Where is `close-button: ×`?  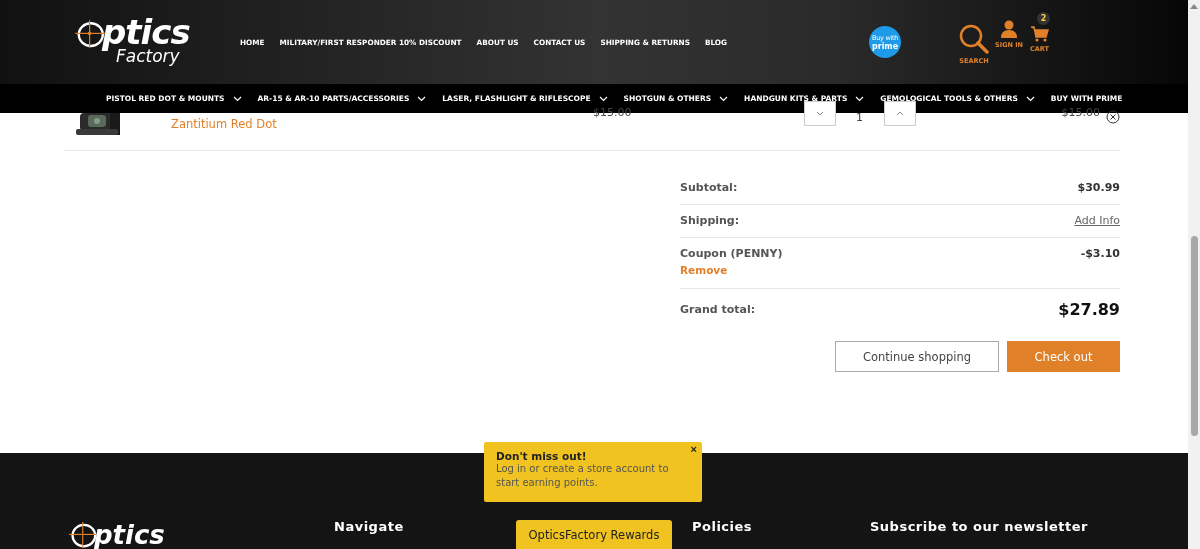
close-button: × is located at coordinates (693, 449).